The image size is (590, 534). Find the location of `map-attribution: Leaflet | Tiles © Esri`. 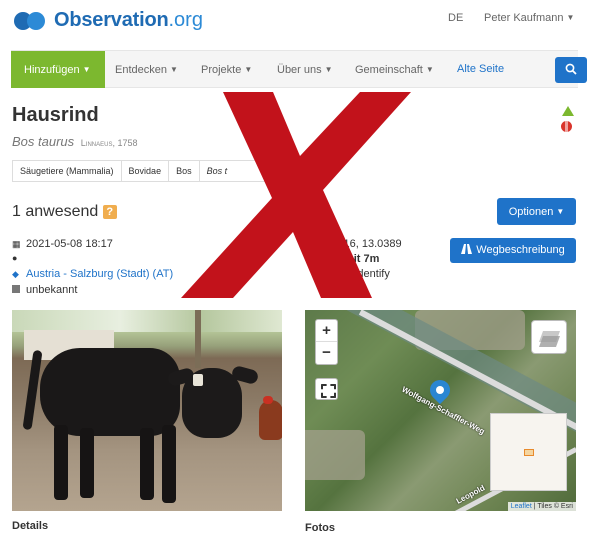

map-attribution: Leaflet | Tiles © Esri is located at coordinates (541, 506).